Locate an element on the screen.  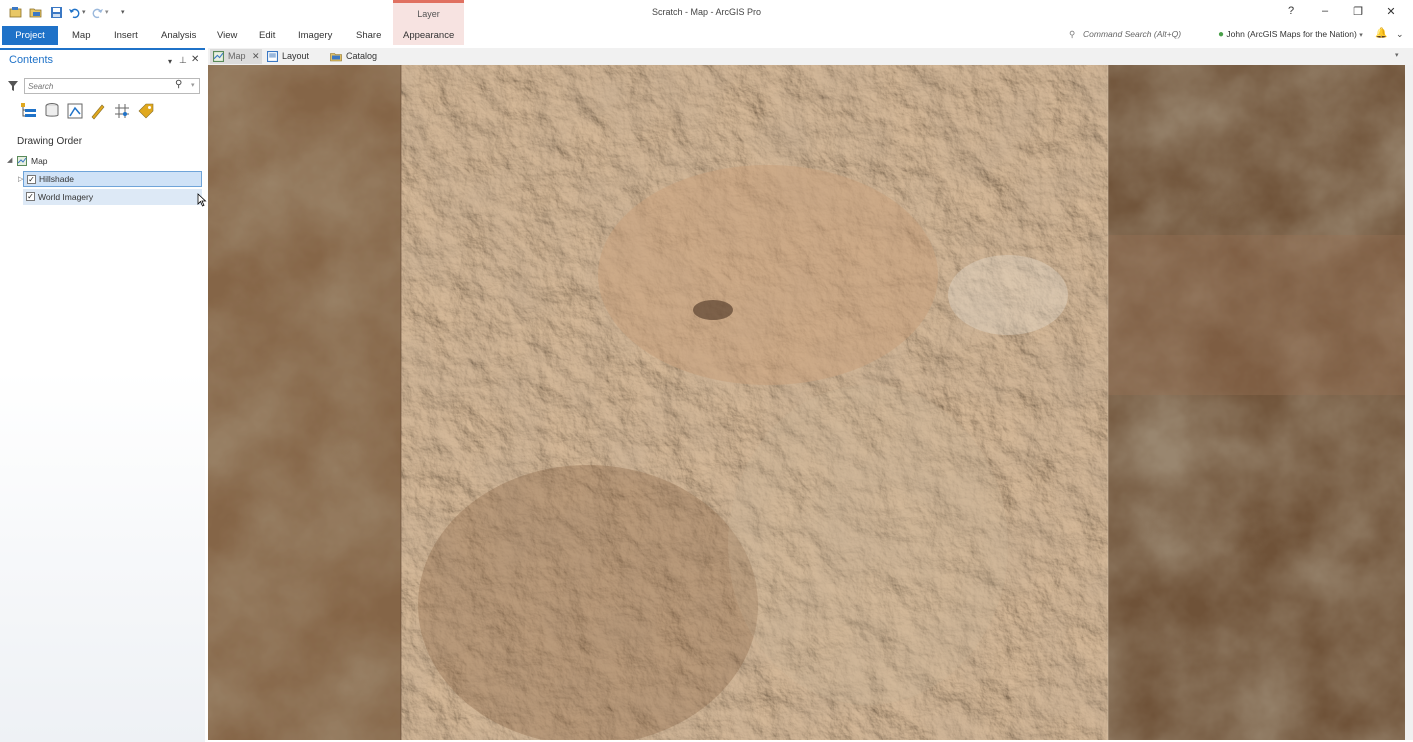
tab-view: View is located at coordinates (227, 36).